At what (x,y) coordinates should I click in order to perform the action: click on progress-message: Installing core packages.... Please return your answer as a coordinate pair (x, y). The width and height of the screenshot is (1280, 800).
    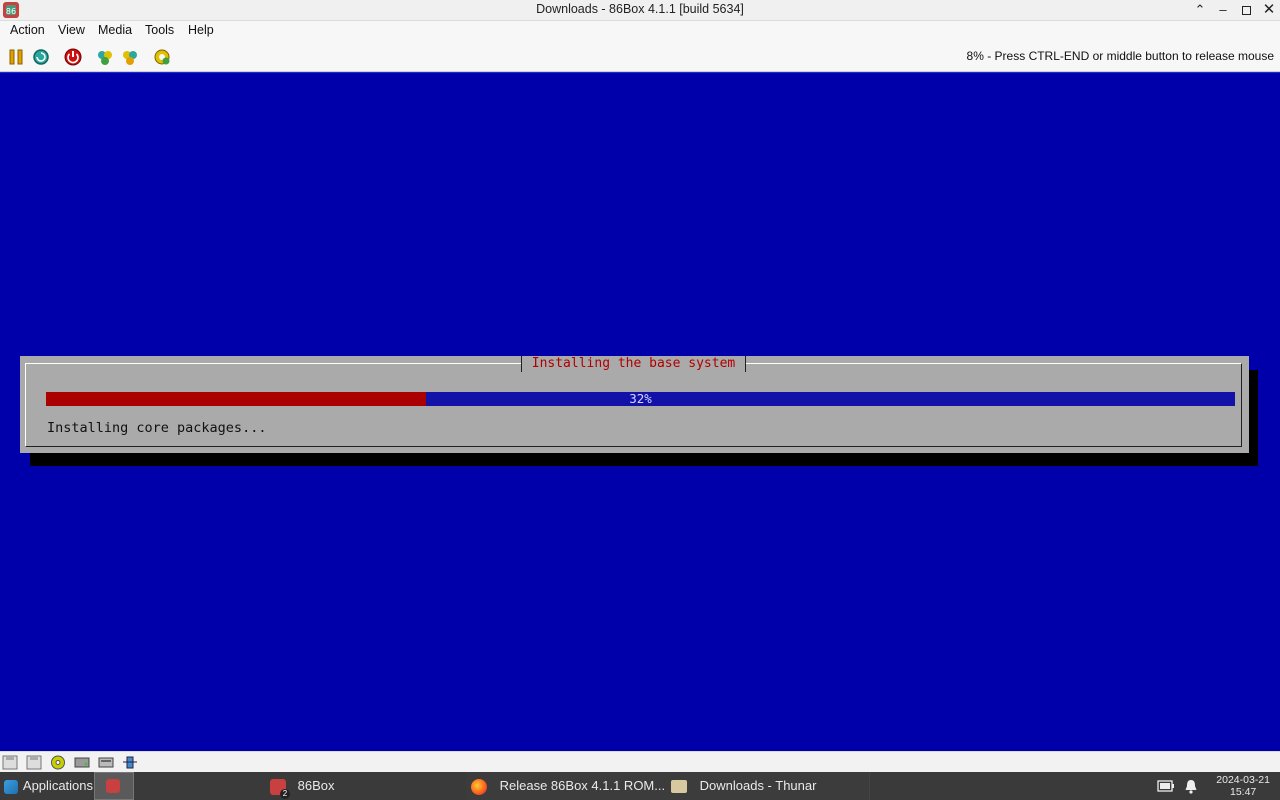
    Looking at the image, I should click on (157, 428).